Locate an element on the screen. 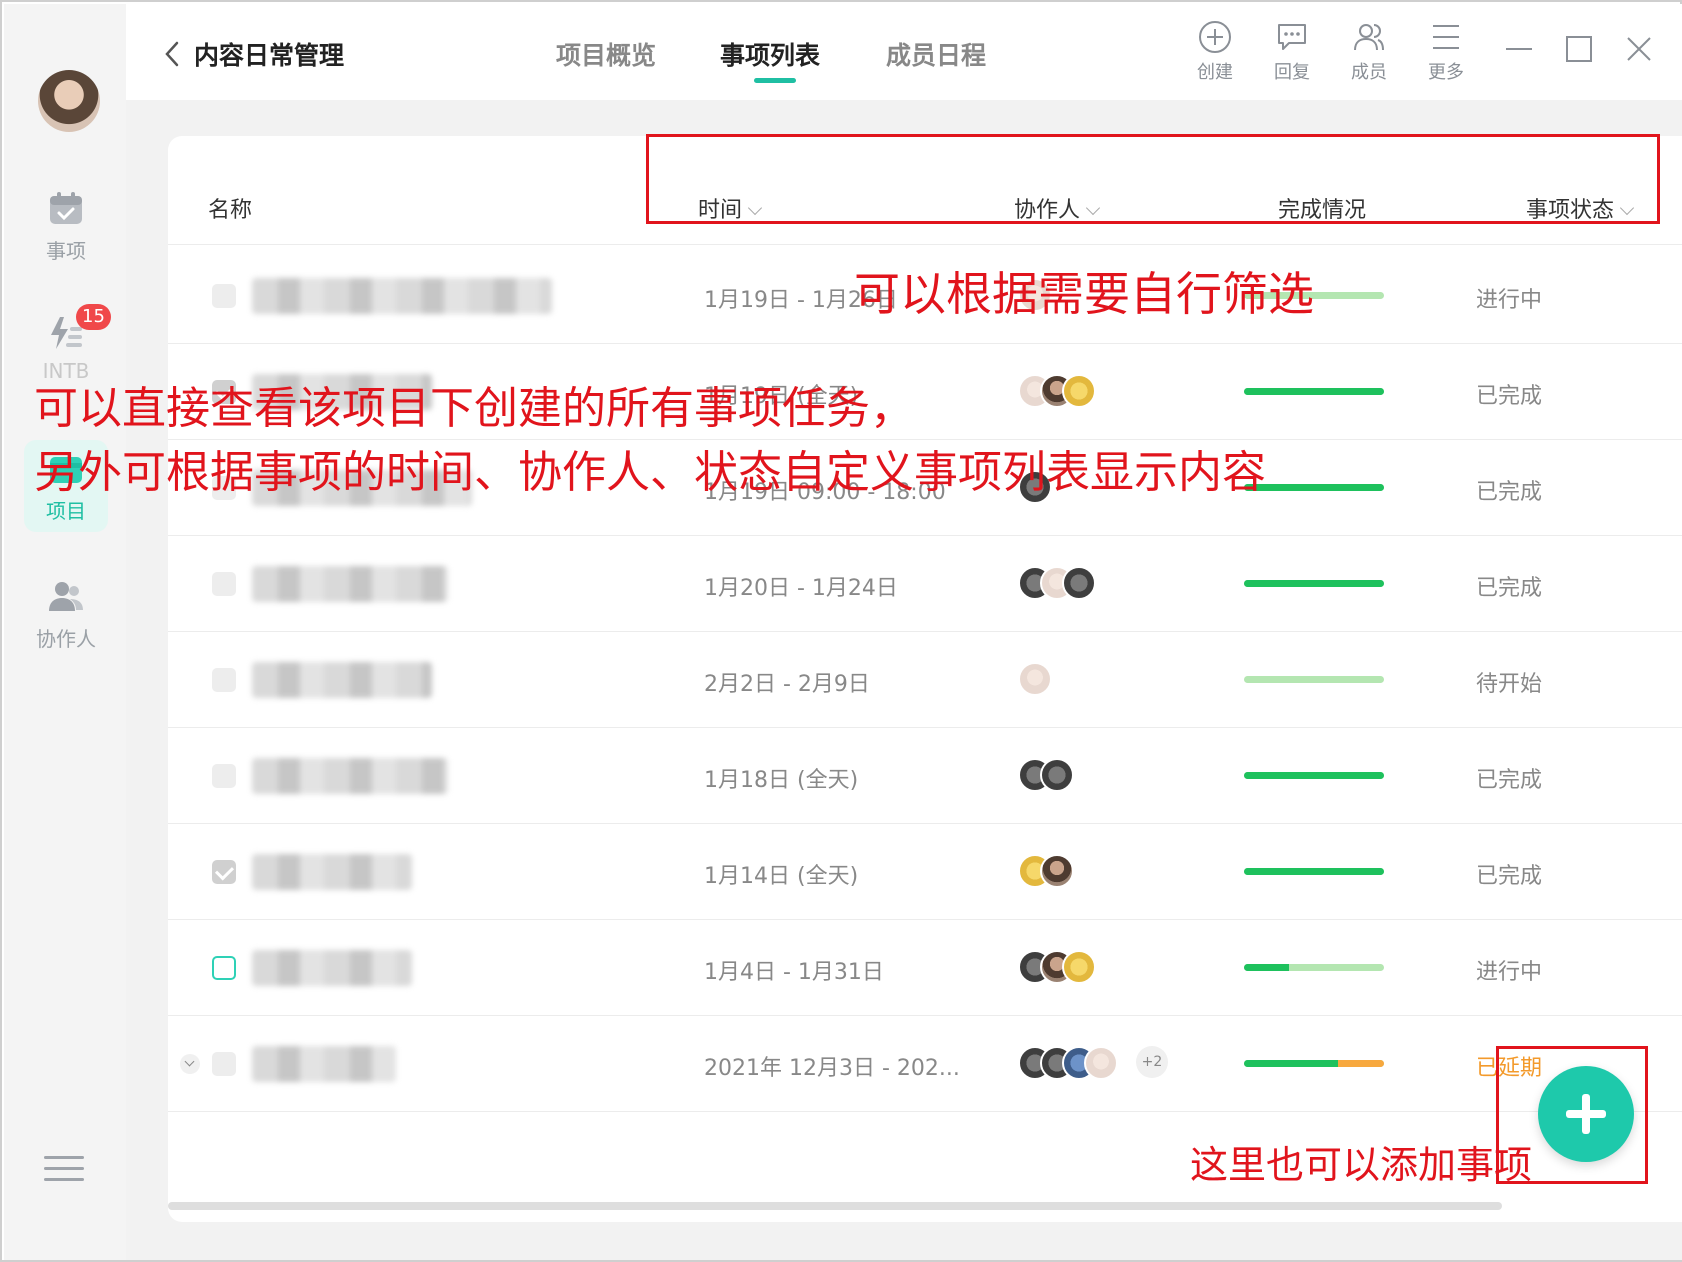  column-header-label: 名称 is located at coordinates (230, 210).